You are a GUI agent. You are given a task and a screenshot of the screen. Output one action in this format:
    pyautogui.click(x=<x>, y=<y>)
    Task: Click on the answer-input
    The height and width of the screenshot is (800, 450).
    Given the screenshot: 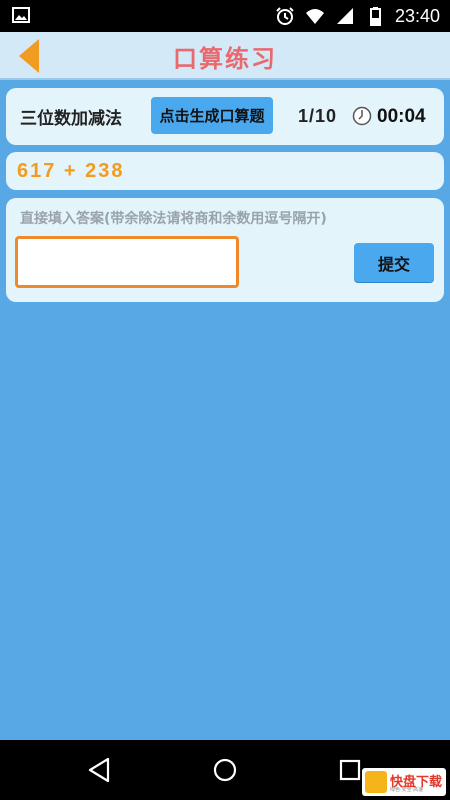 What is the action you would take?
    pyautogui.click(x=127, y=262)
    